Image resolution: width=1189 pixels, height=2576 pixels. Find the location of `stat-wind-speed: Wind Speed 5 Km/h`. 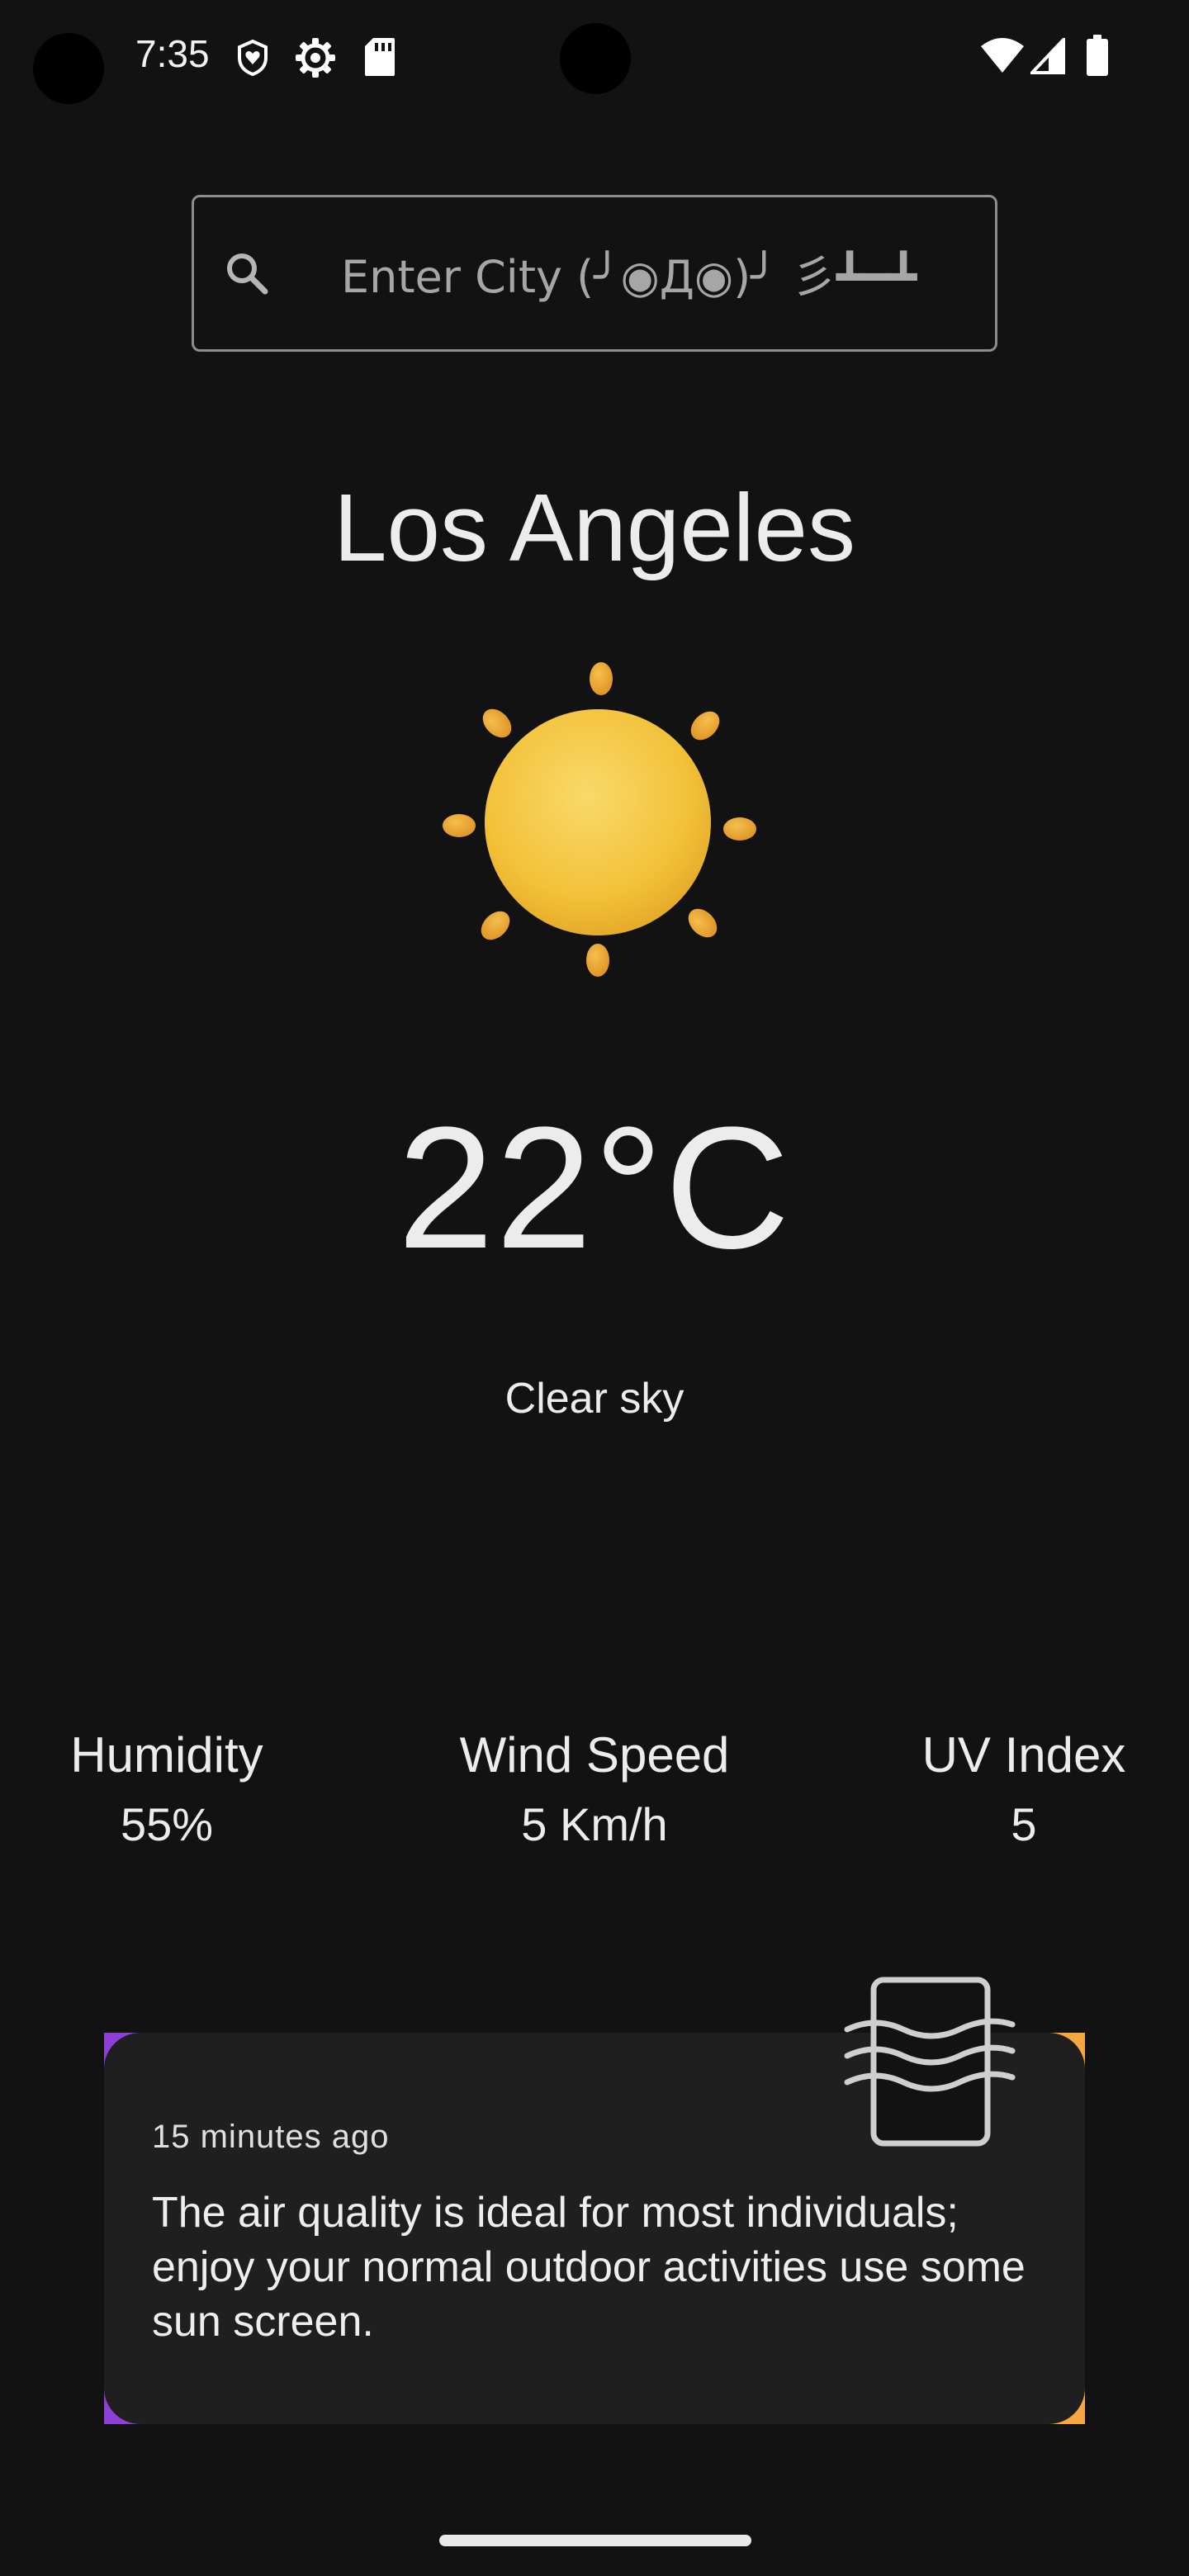

stat-wind-speed: Wind Speed 5 Km/h is located at coordinates (594, 1790).